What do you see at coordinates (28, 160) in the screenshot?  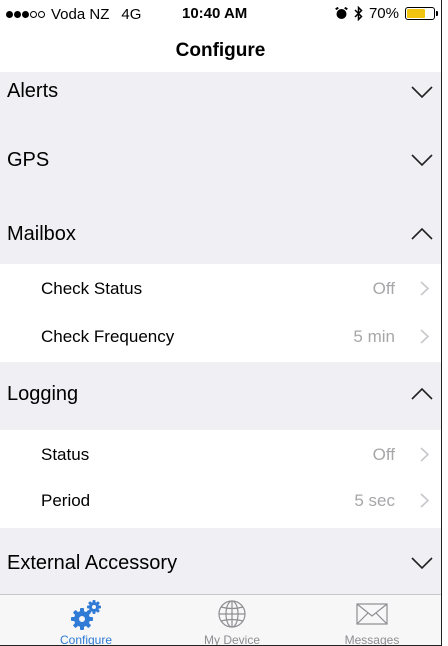 I see `section-label: GPS` at bounding box center [28, 160].